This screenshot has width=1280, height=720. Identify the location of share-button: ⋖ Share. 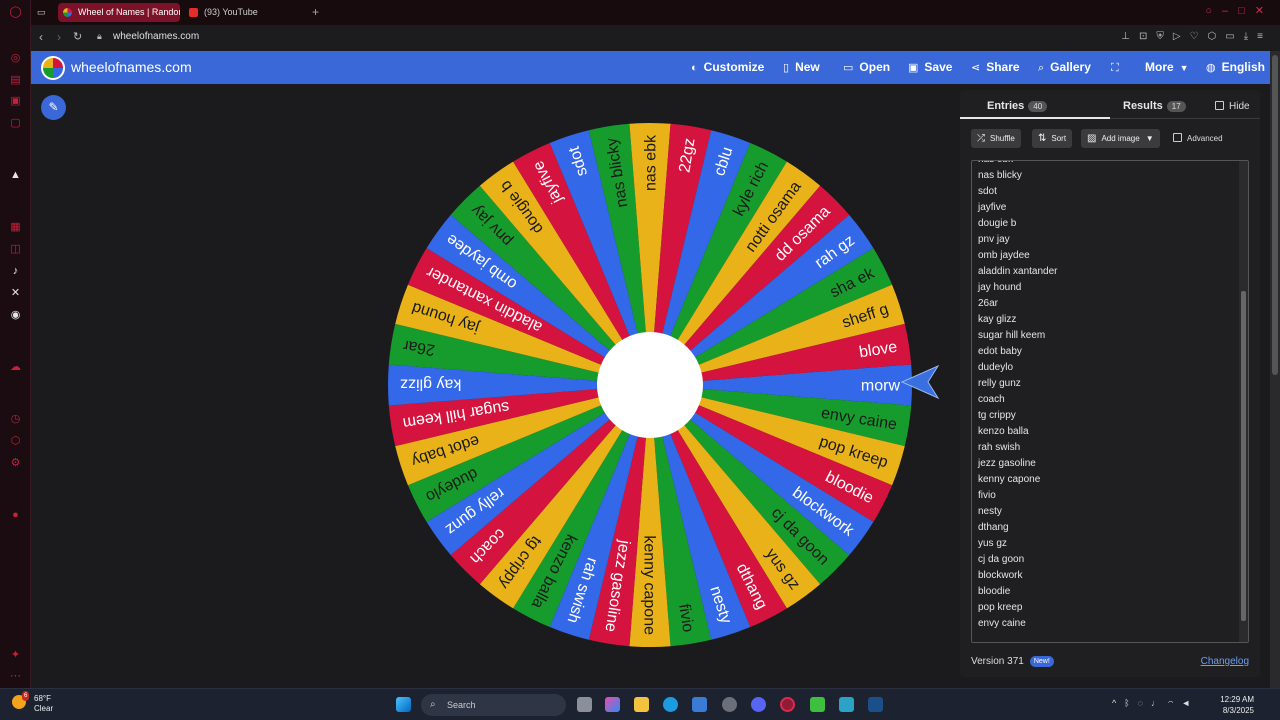
(995, 67).